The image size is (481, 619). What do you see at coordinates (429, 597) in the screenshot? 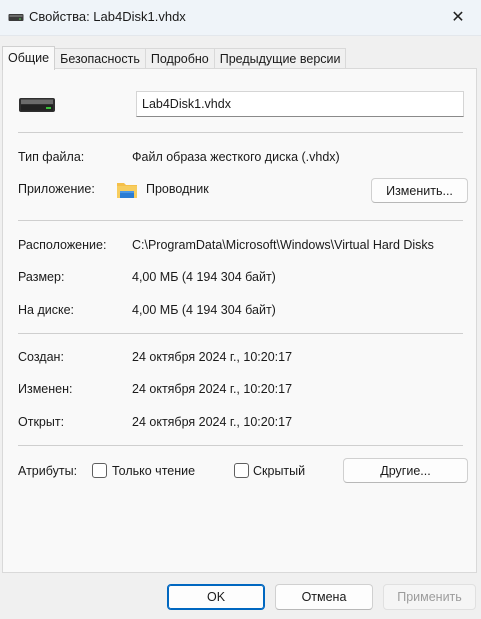
I see `apply-button: Применить` at bounding box center [429, 597].